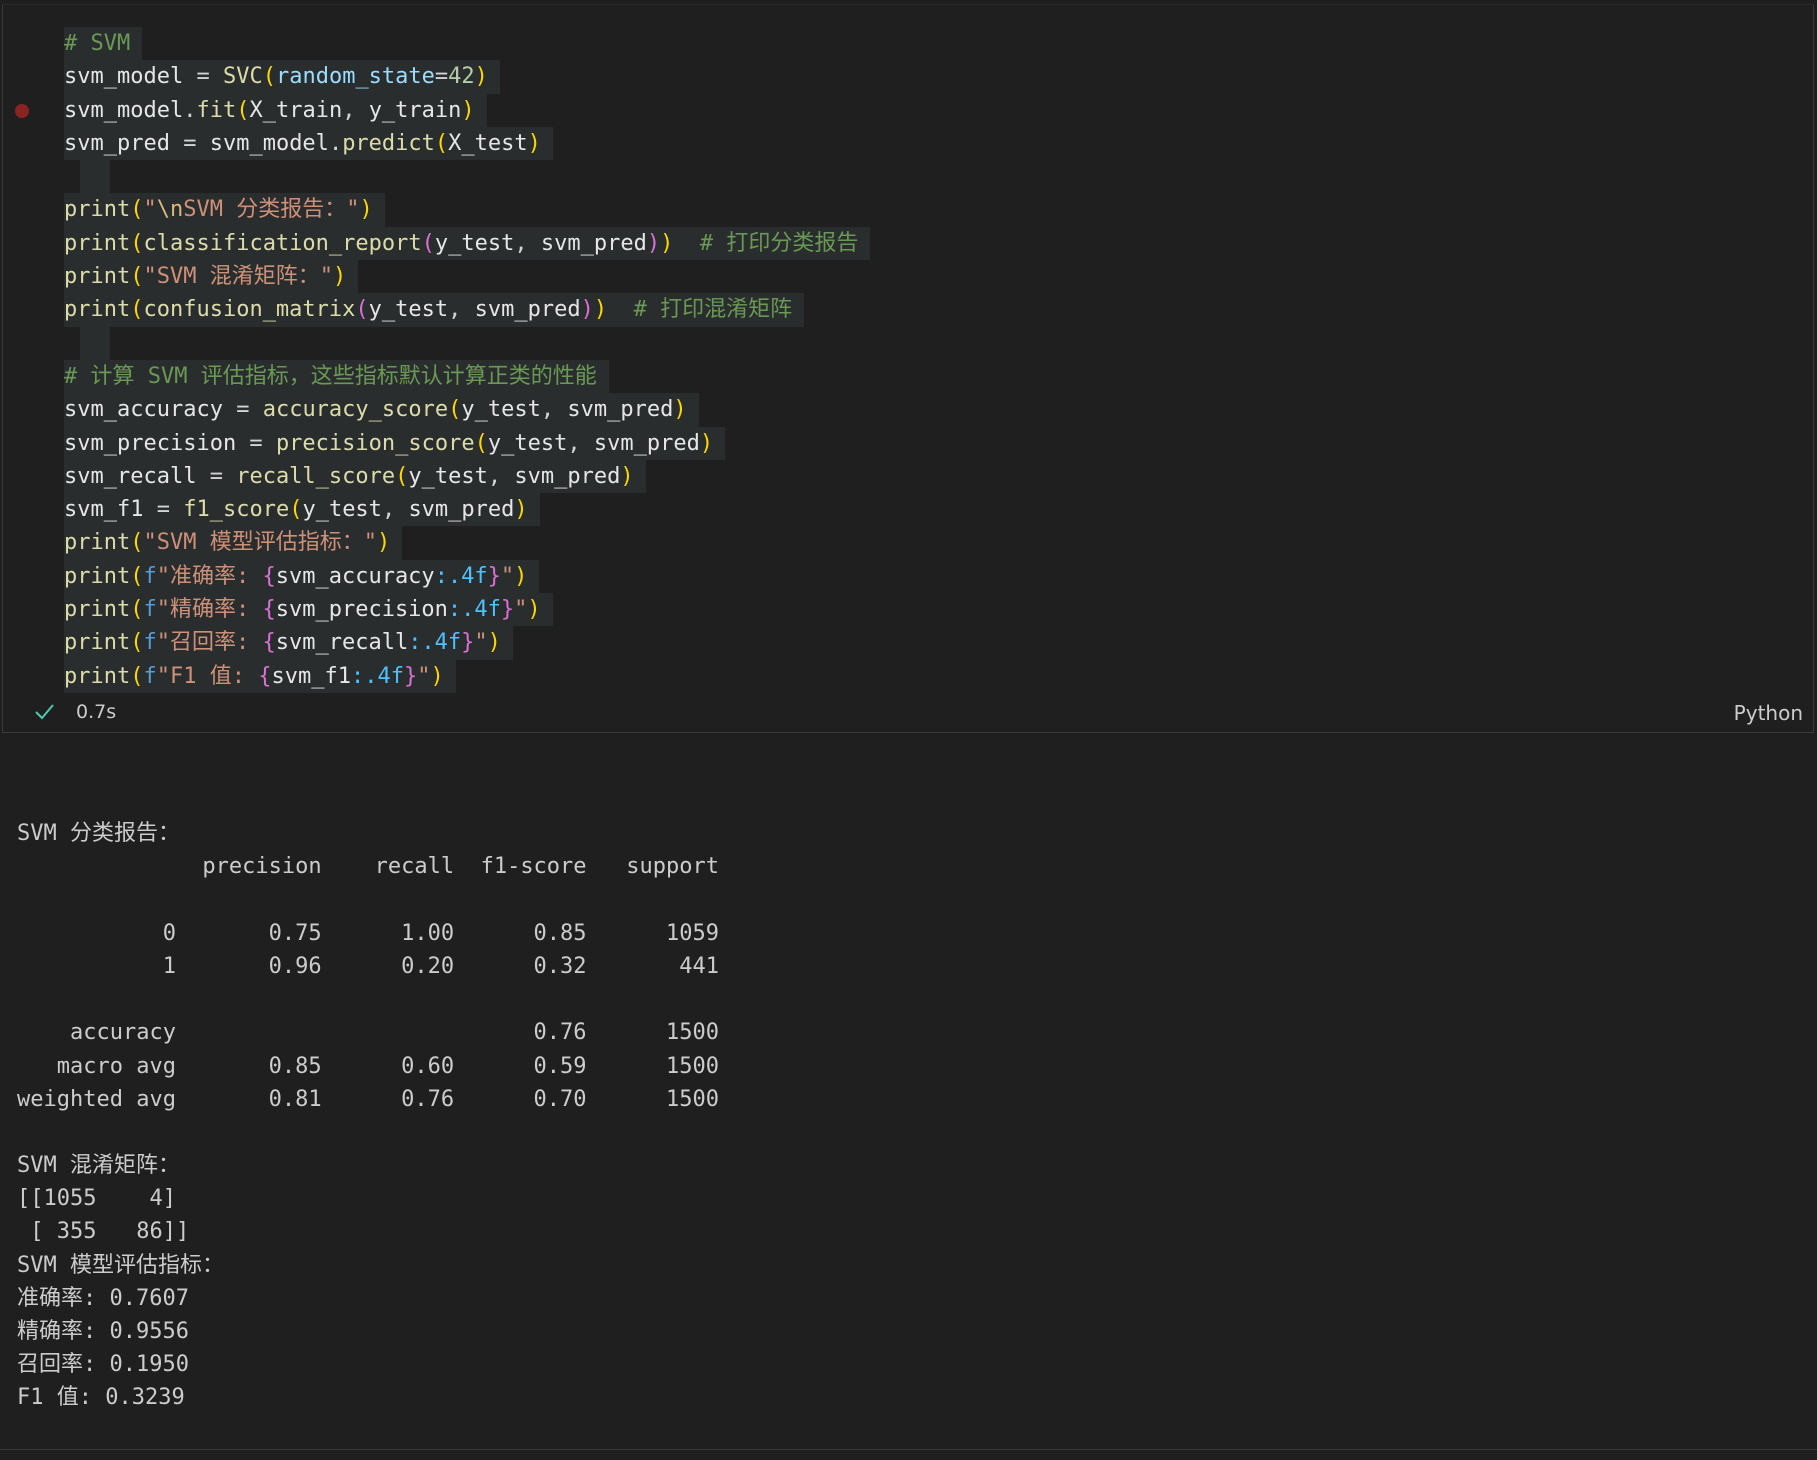 The width and height of the screenshot is (1817, 1460). Describe the element at coordinates (779, 243) in the screenshot. I see `code-comment: # 打印分类报告` at that location.